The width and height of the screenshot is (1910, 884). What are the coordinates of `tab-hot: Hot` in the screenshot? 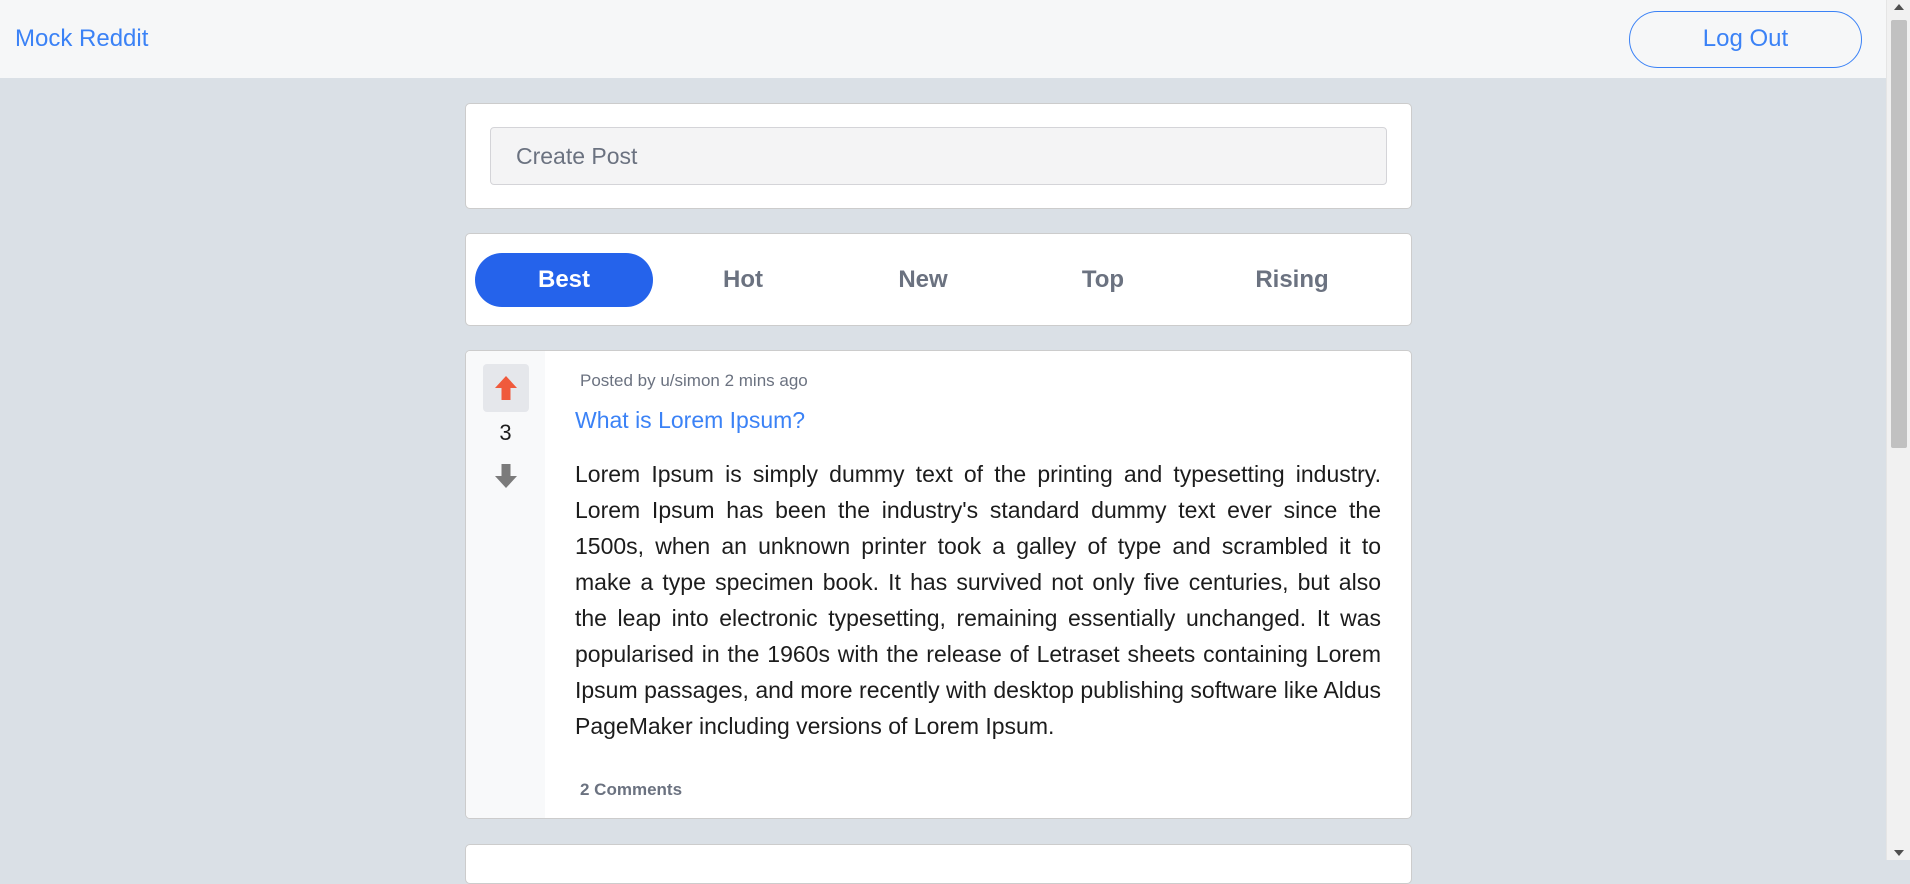 It's located at (743, 280).